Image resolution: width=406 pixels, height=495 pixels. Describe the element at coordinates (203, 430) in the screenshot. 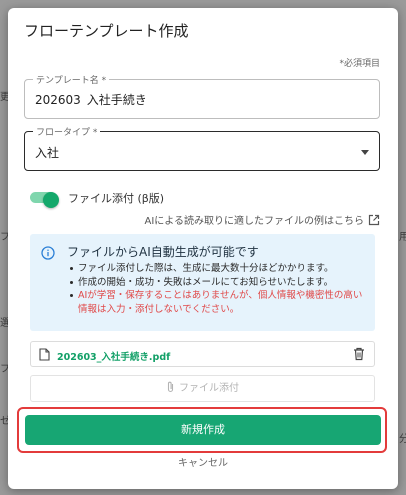

I see `create-button: 新規作成` at that location.